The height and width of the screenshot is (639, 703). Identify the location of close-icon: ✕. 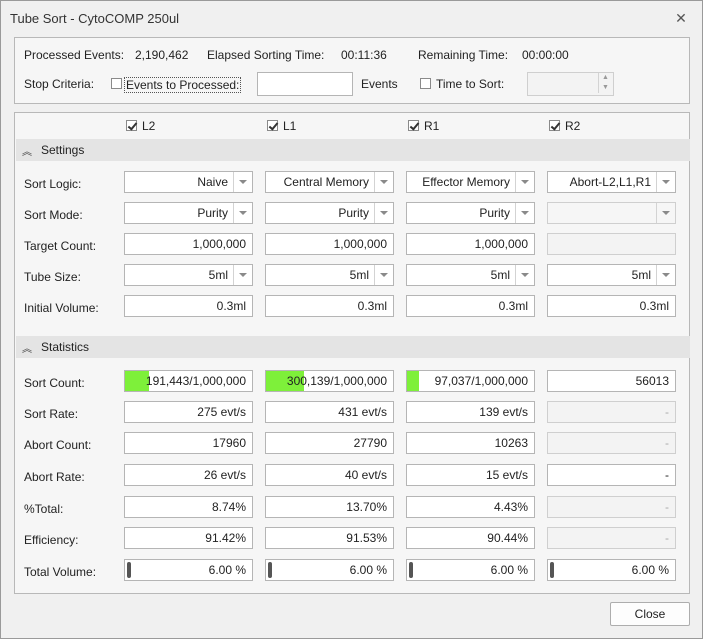
(681, 18).